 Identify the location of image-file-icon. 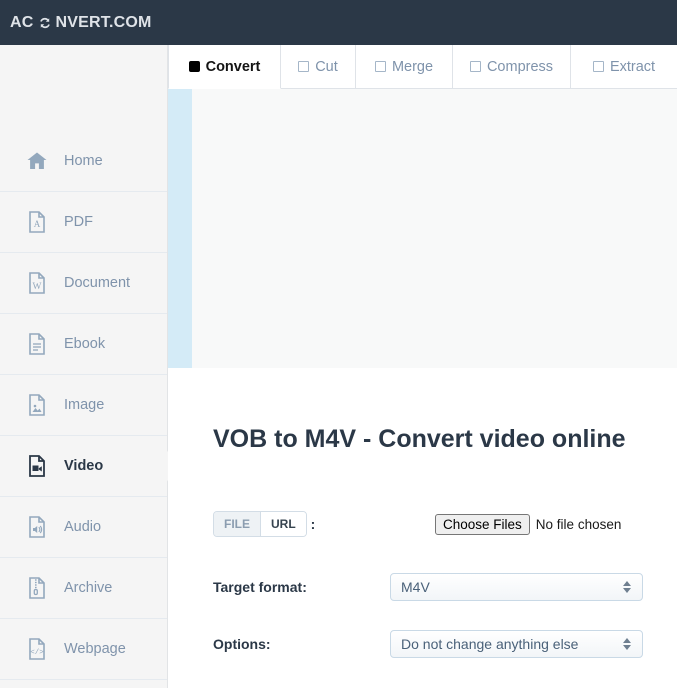
(37, 405).